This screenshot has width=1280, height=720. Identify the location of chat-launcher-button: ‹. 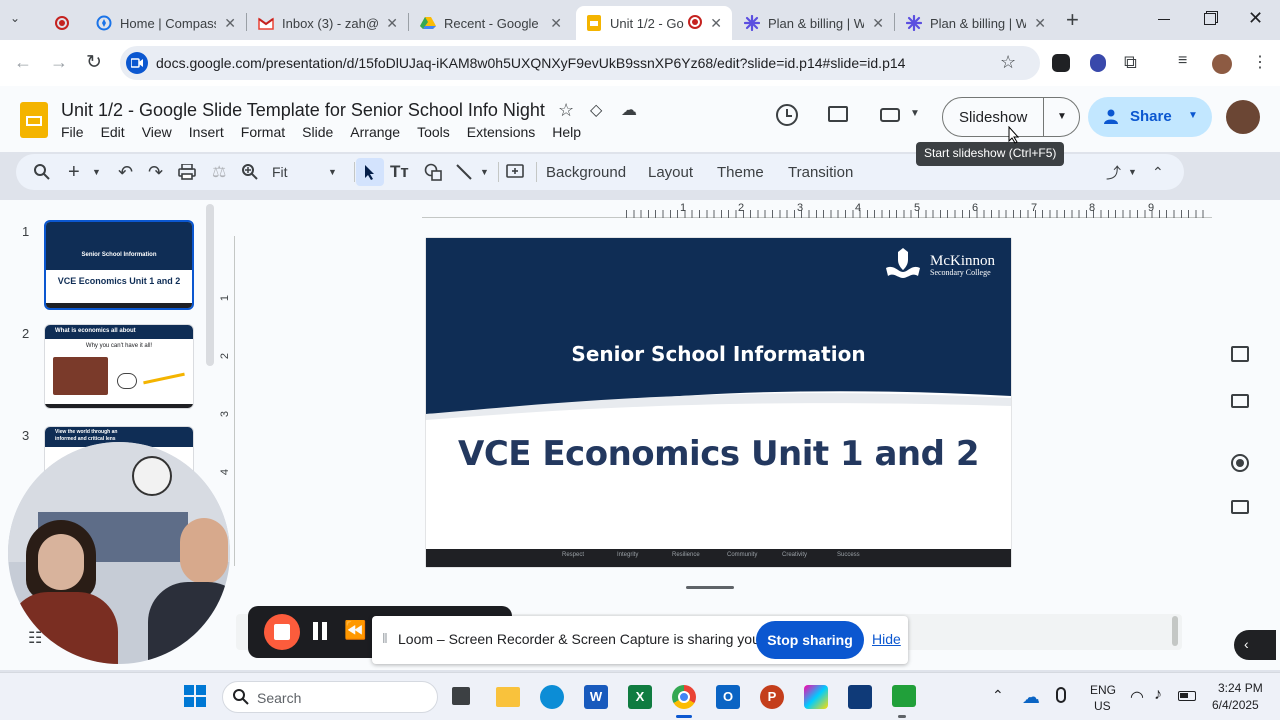
(1255, 645).